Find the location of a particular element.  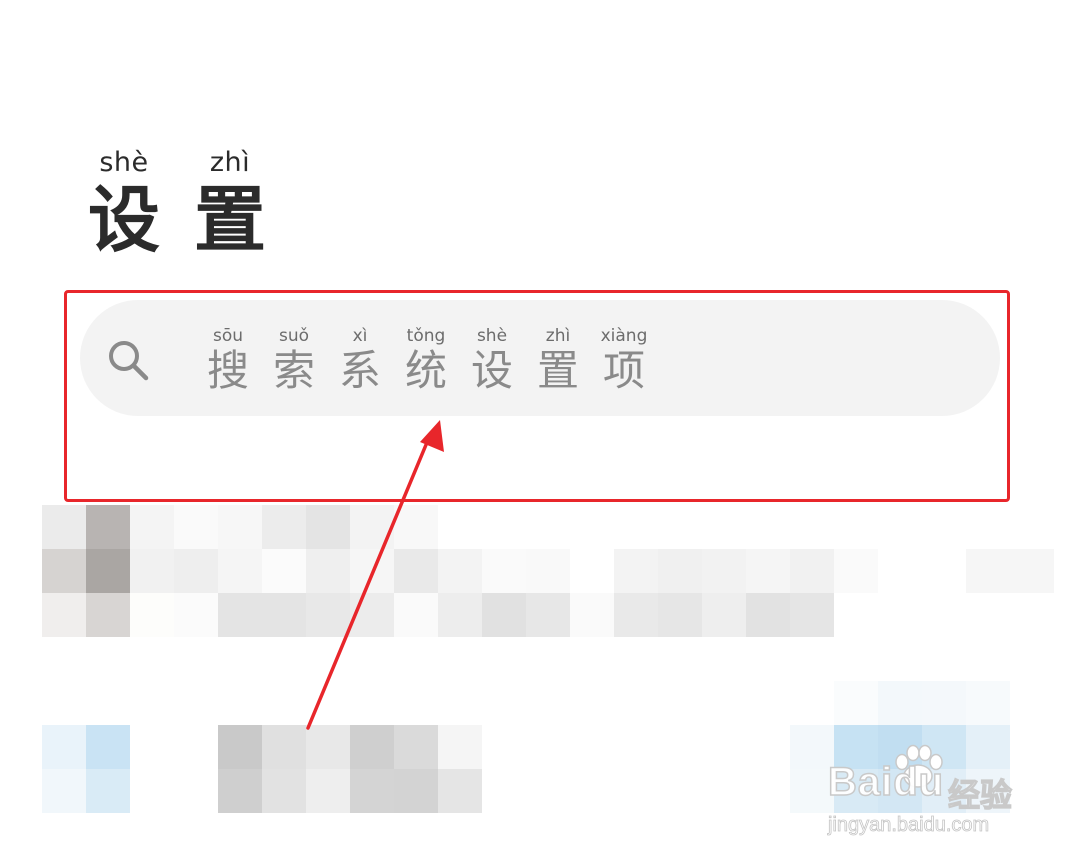

watermark-brand-cn: 经验 is located at coordinates (980, 794).